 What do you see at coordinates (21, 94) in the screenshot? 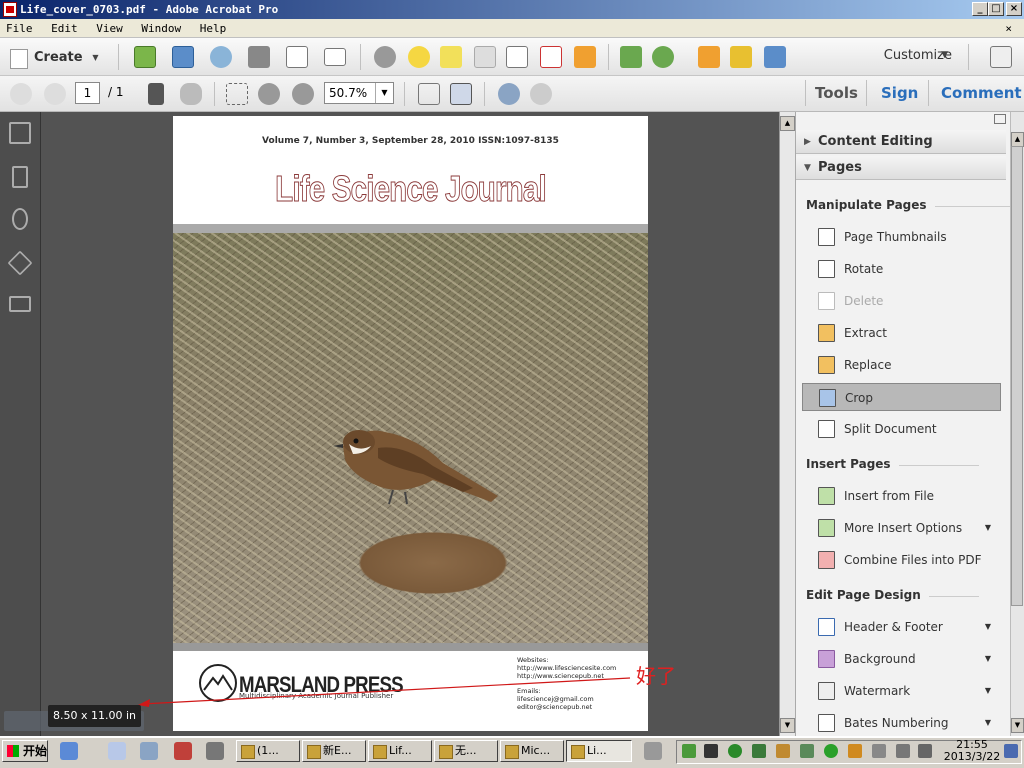
I see `previous-page-icon` at bounding box center [21, 94].